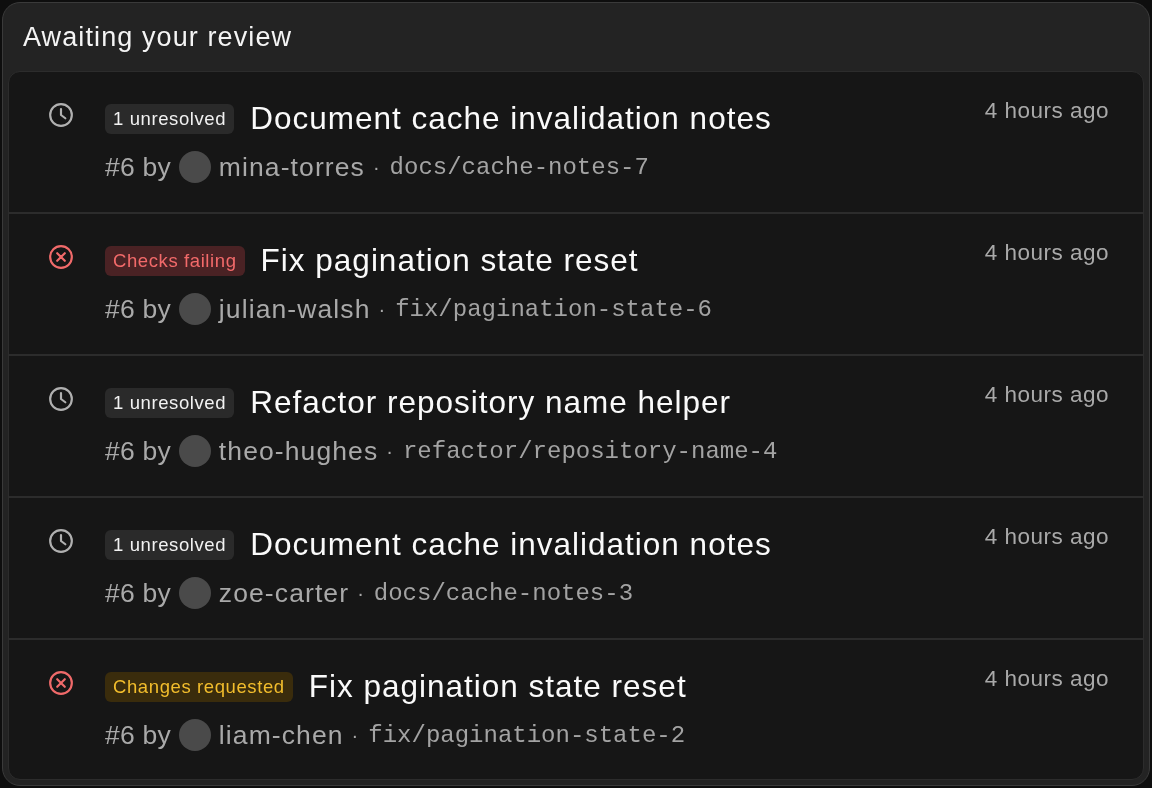 This screenshot has width=1152, height=788. I want to click on branch-name: docs/cache-notes-3, so click(503, 593).